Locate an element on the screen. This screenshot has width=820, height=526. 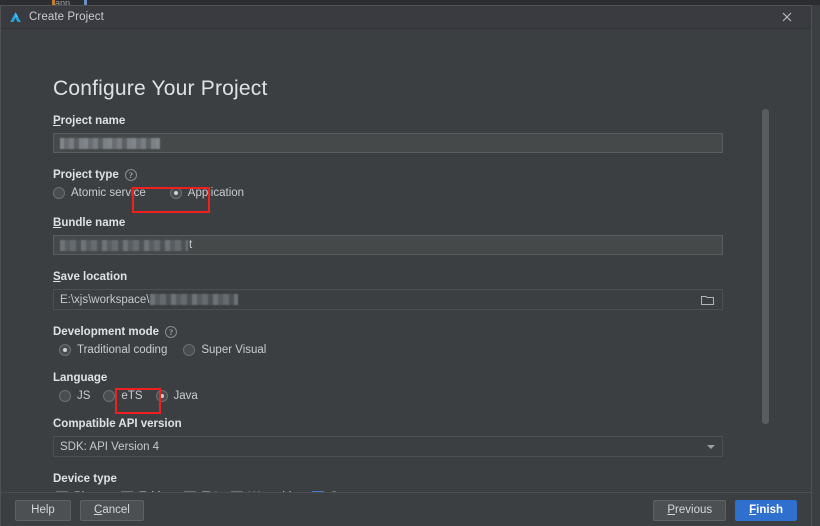
radio-label-application: Application is located at coordinates (216, 193).